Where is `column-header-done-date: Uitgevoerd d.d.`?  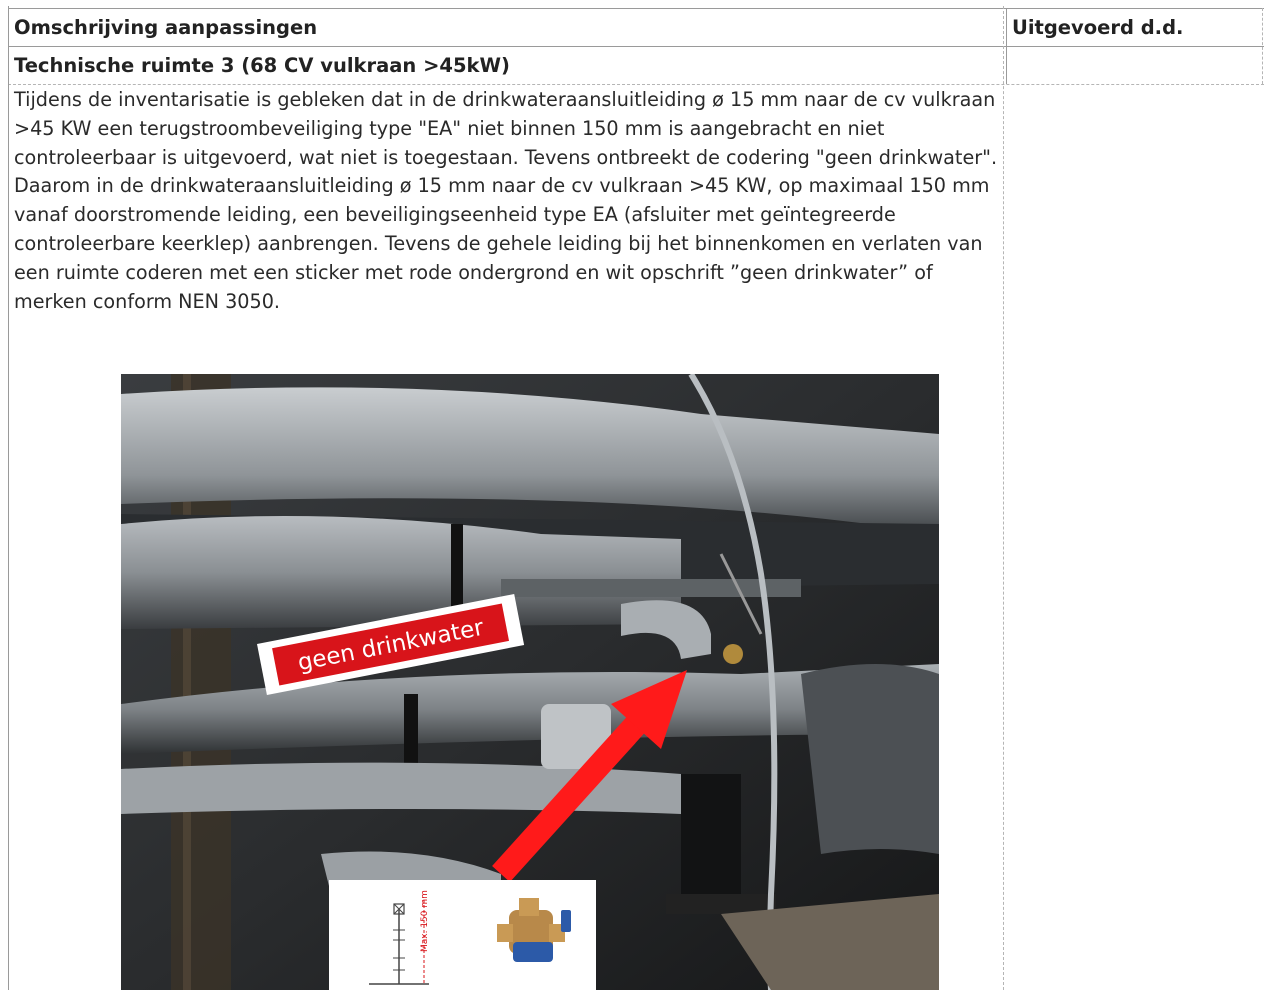
column-header-done-date: Uitgevoerd d.d. is located at coordinates (1098, 27).